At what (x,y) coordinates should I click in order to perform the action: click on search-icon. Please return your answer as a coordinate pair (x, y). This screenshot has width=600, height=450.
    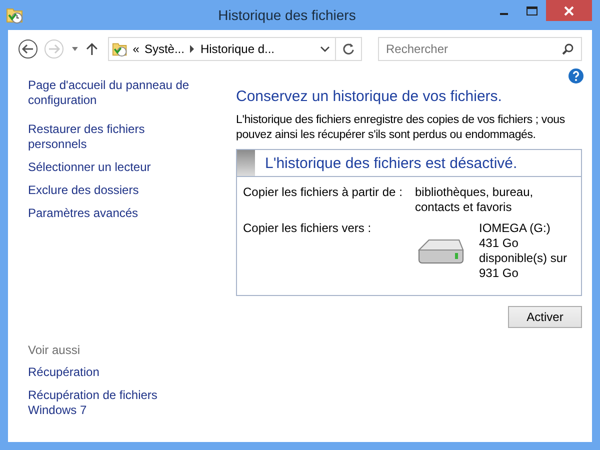
    Looking at the image, I should click on (568, 49).